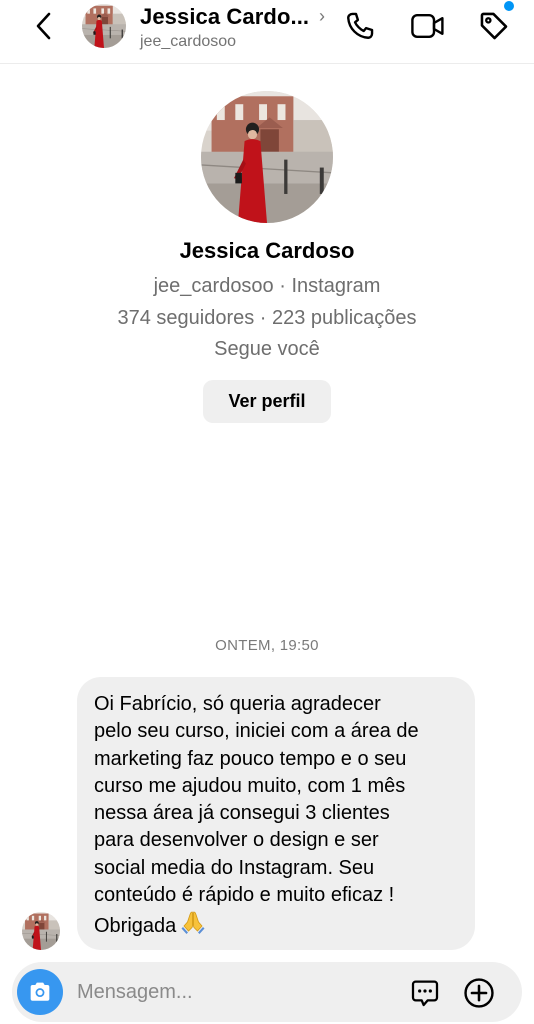 Image resolution: width=534 pixels, height=1024 pixels. What do you see at coordinates (193, 926) in the screenshot?
I see `folded-hands-icon` at bounding box center [193, 926].